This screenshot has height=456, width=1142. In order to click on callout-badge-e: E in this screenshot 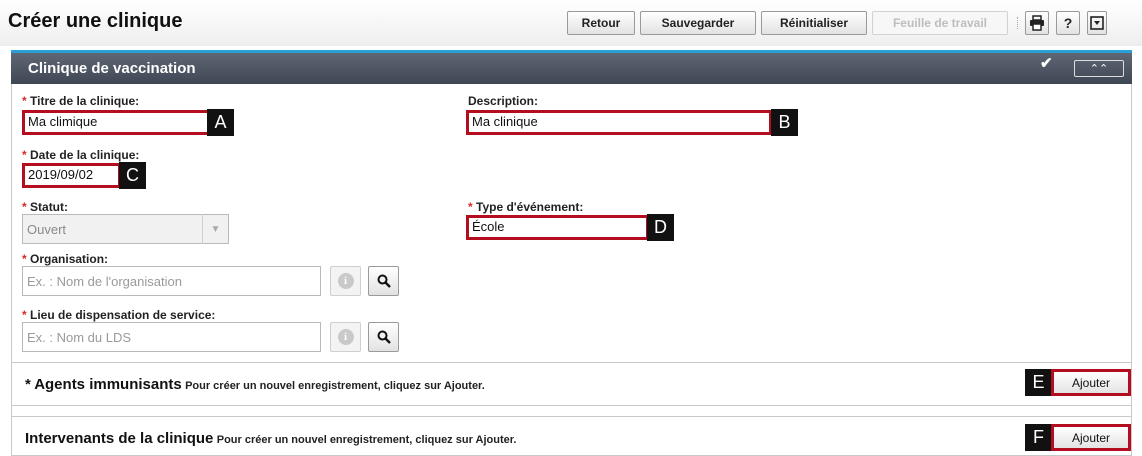, I will do `click(1038, 382)`.